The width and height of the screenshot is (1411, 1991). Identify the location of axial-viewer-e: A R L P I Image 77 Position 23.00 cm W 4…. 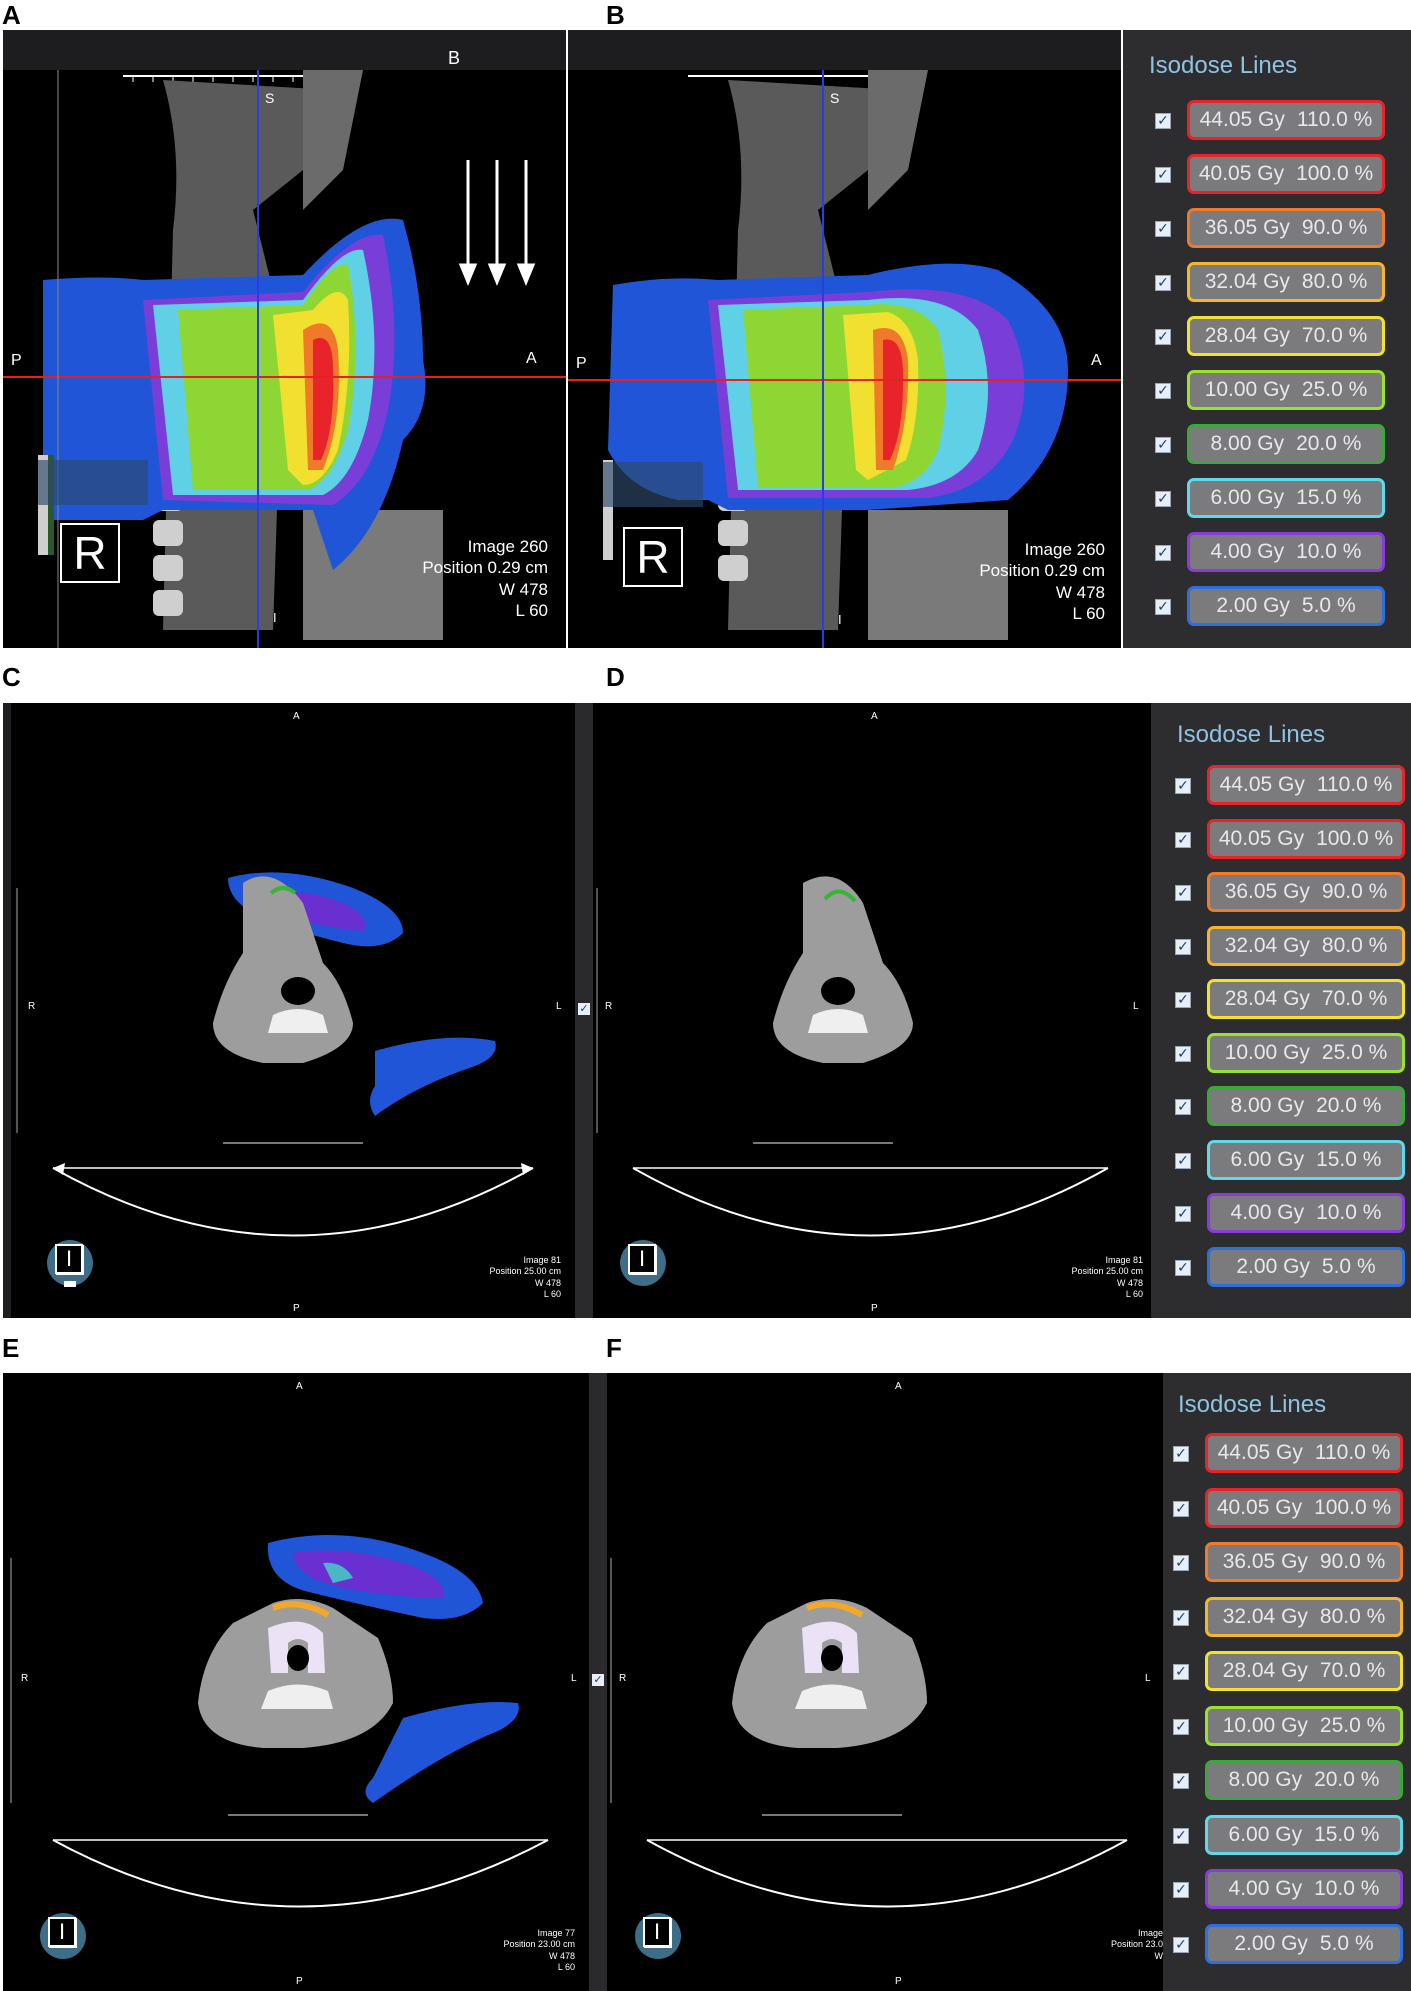
(296, 1682).